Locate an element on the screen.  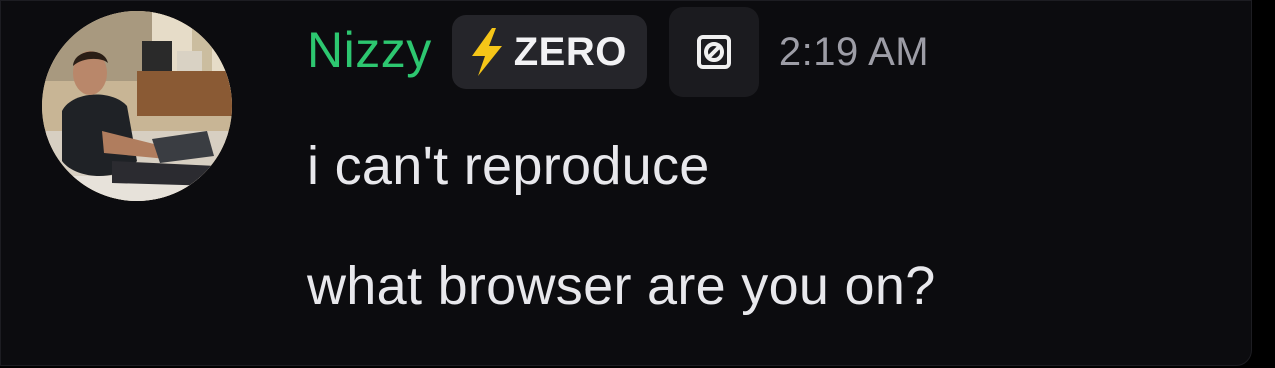
server-tag-label: ZERO is located at coordinates (570, 51).